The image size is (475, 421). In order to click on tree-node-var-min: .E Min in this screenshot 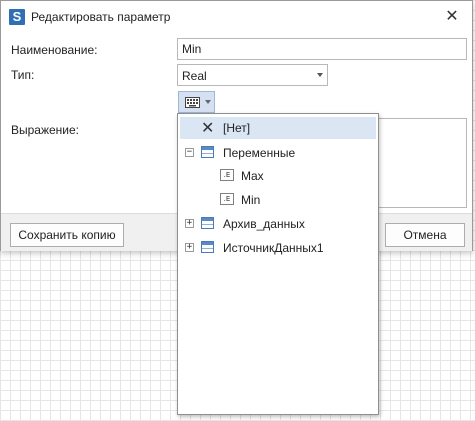, I will do `click(278, 200)`.